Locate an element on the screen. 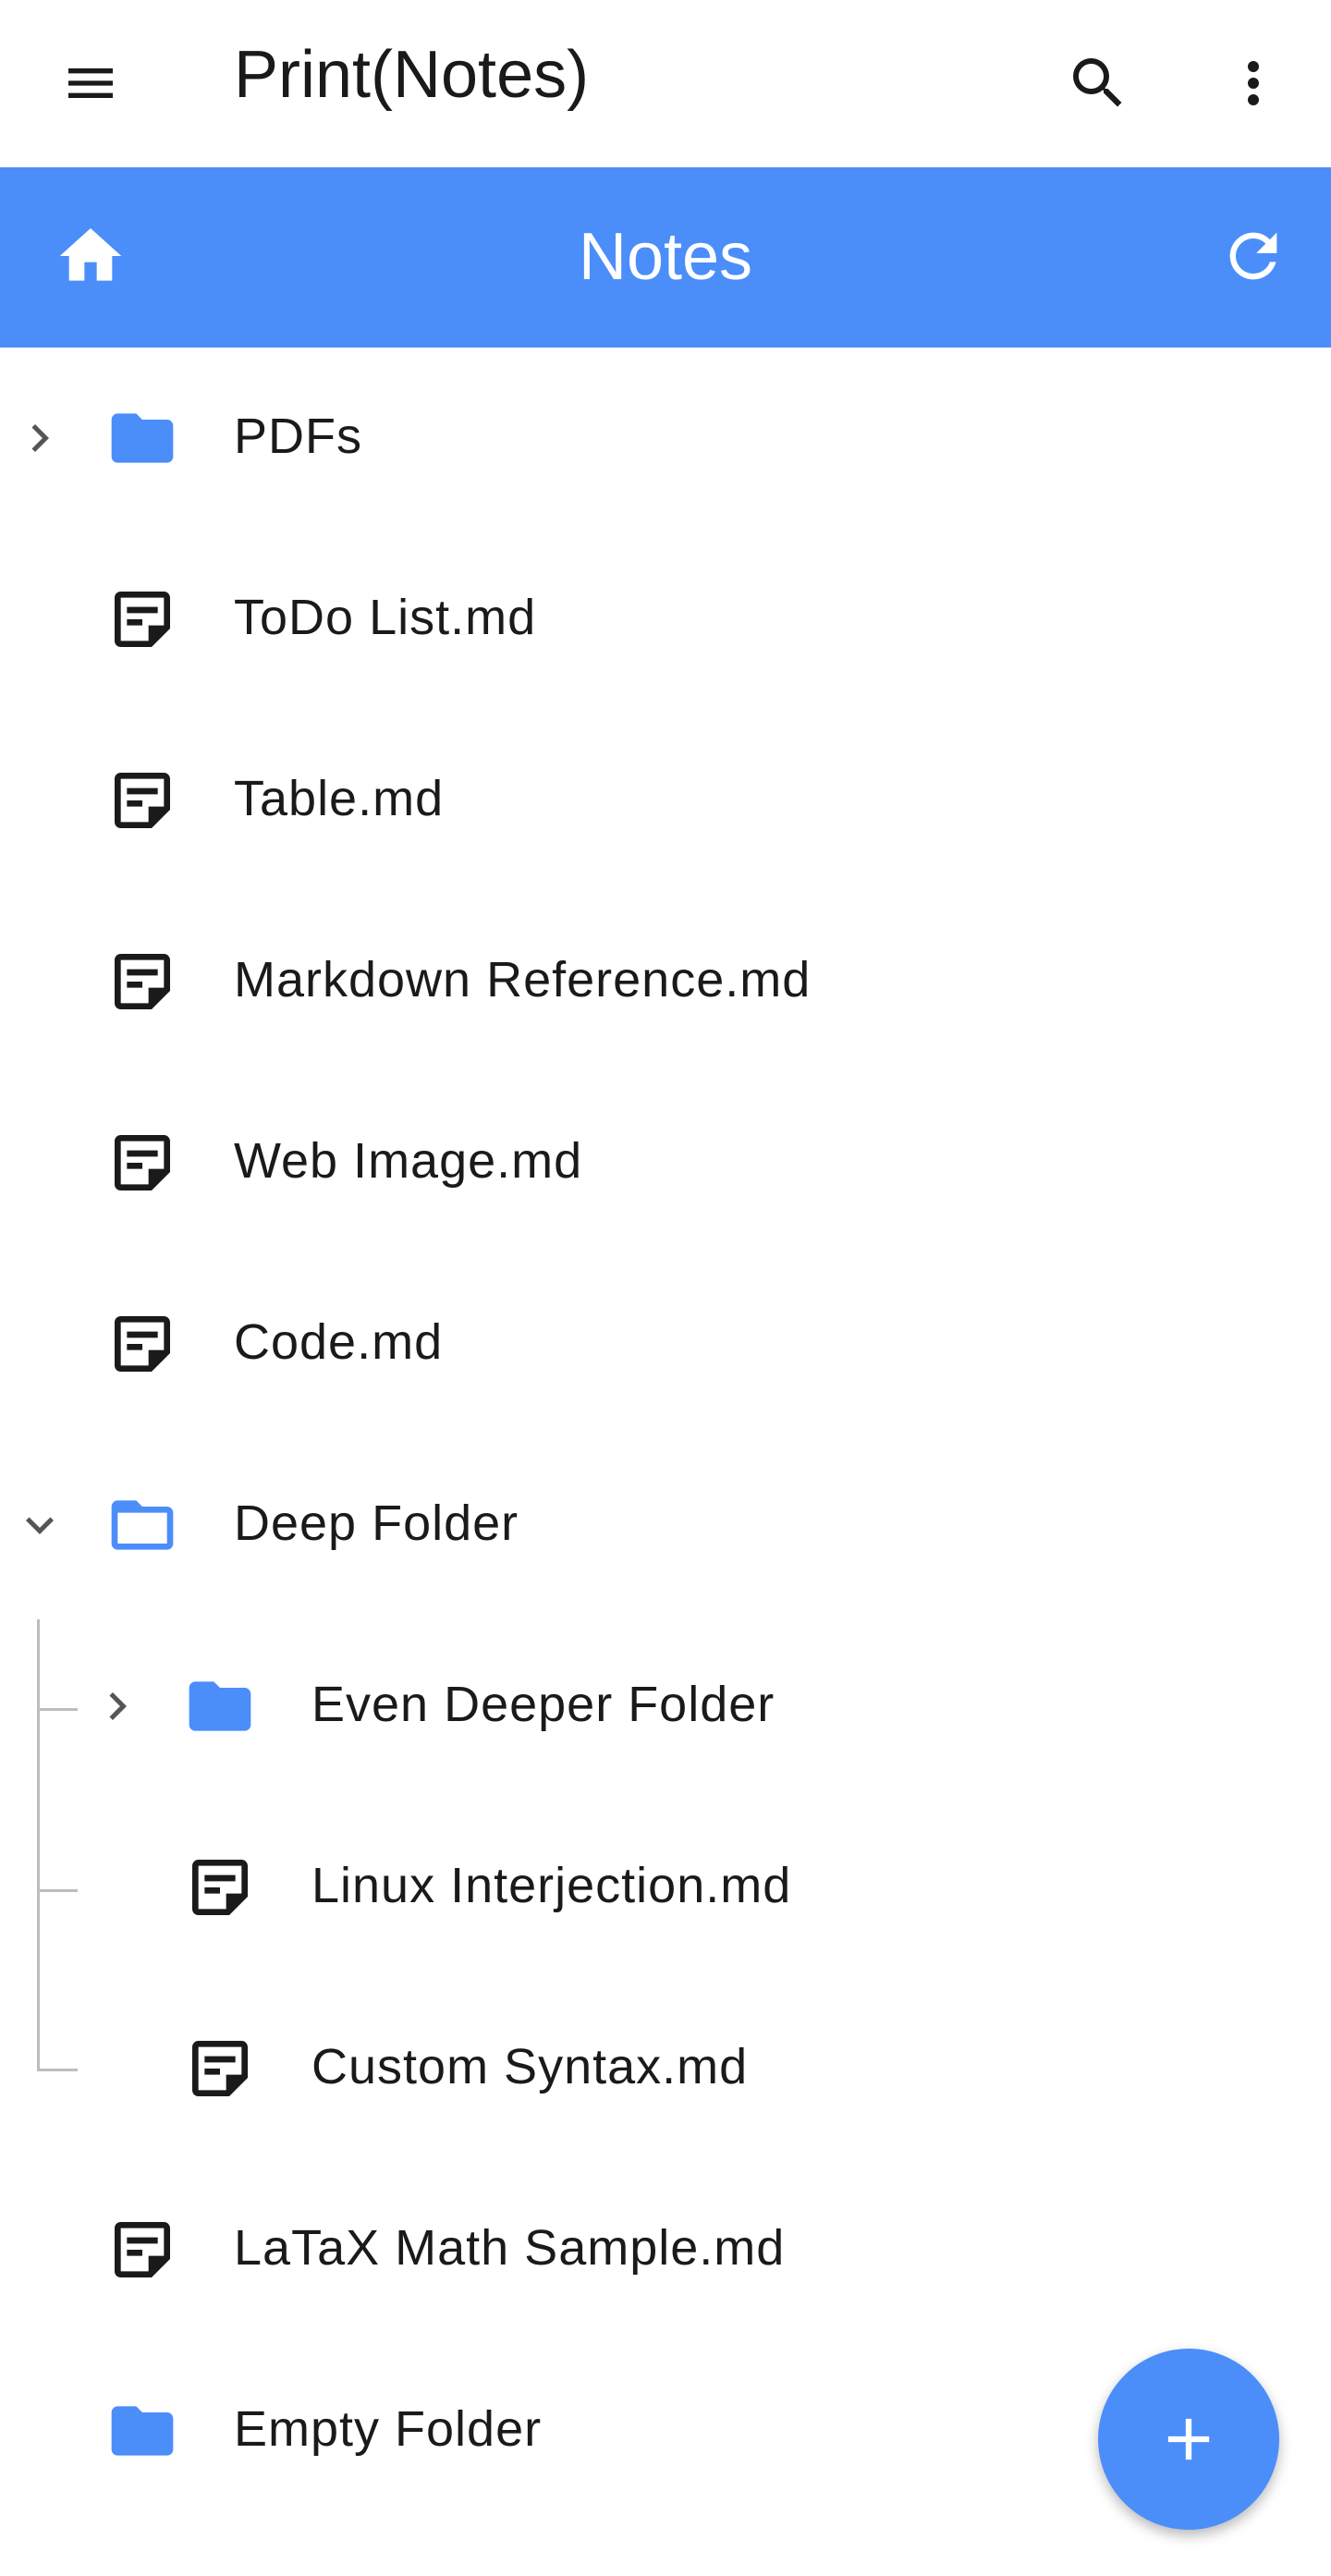 The height and width of the screenshot is (2576, 1331). tree-item-label: PDFs is located at coordinates (298, 436).